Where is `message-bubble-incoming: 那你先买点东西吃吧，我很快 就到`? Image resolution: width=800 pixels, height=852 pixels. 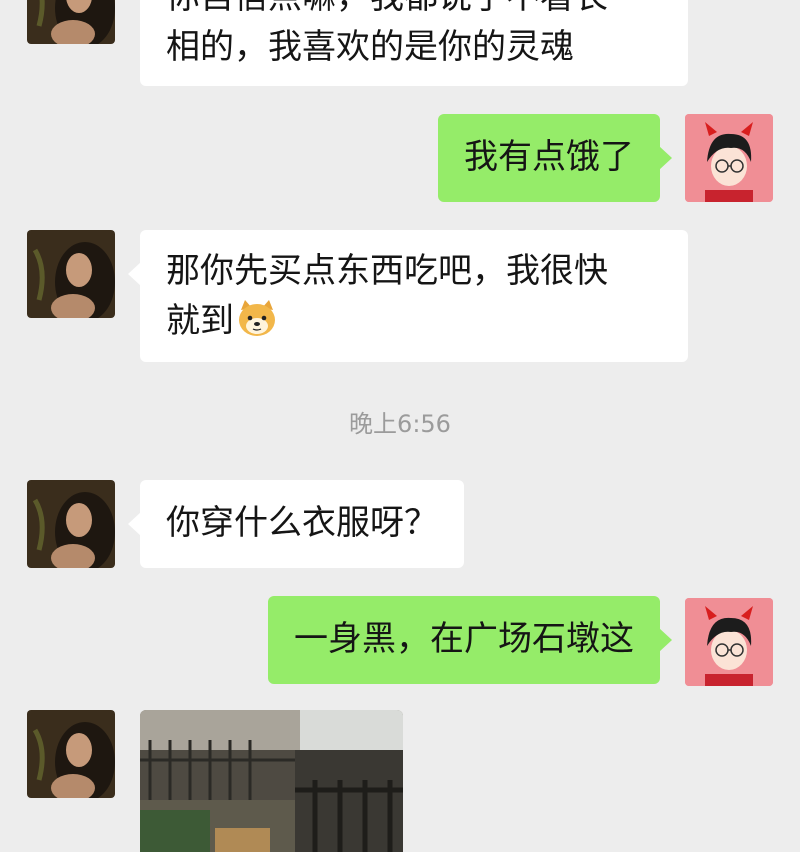 message-bubble-incoming: 那你先买点东西吃吧，我很快 就到 is located at coordinates (408, 296).